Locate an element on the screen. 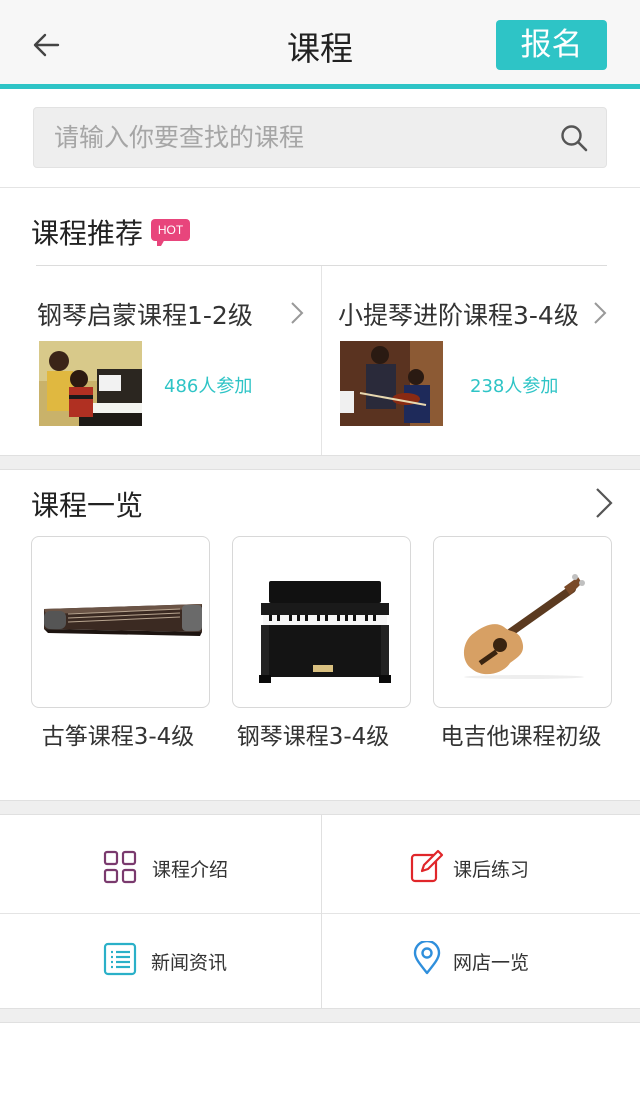 The width and height of the screenshot is (640, 1096). course-card-piano is located at coordinates (321, 622).